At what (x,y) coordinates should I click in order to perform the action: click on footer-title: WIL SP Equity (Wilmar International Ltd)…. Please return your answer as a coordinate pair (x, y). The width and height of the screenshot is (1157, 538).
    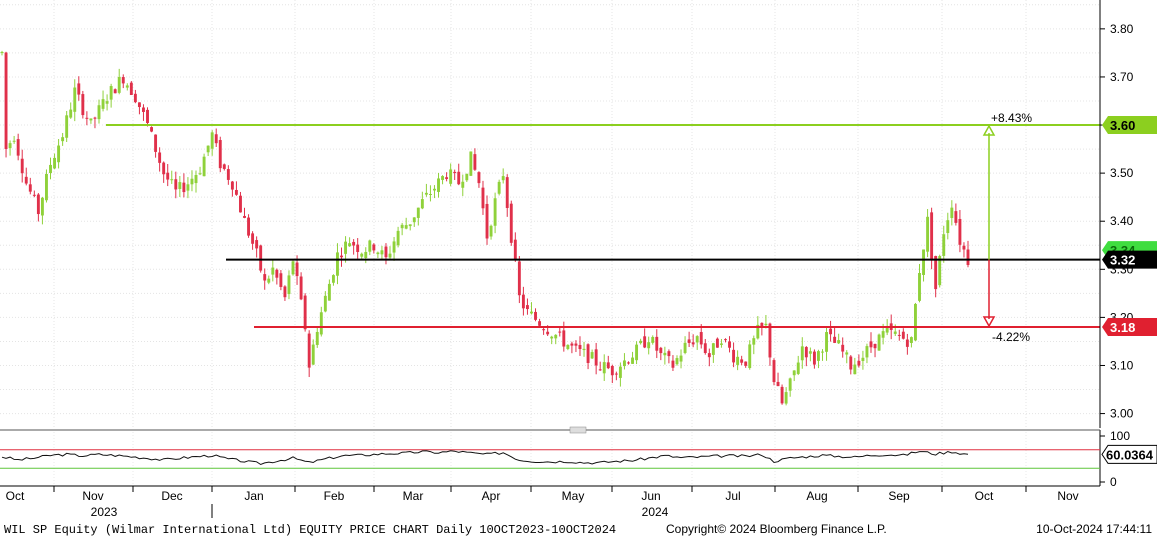
    Looking at the image, I should click on (310, 530).